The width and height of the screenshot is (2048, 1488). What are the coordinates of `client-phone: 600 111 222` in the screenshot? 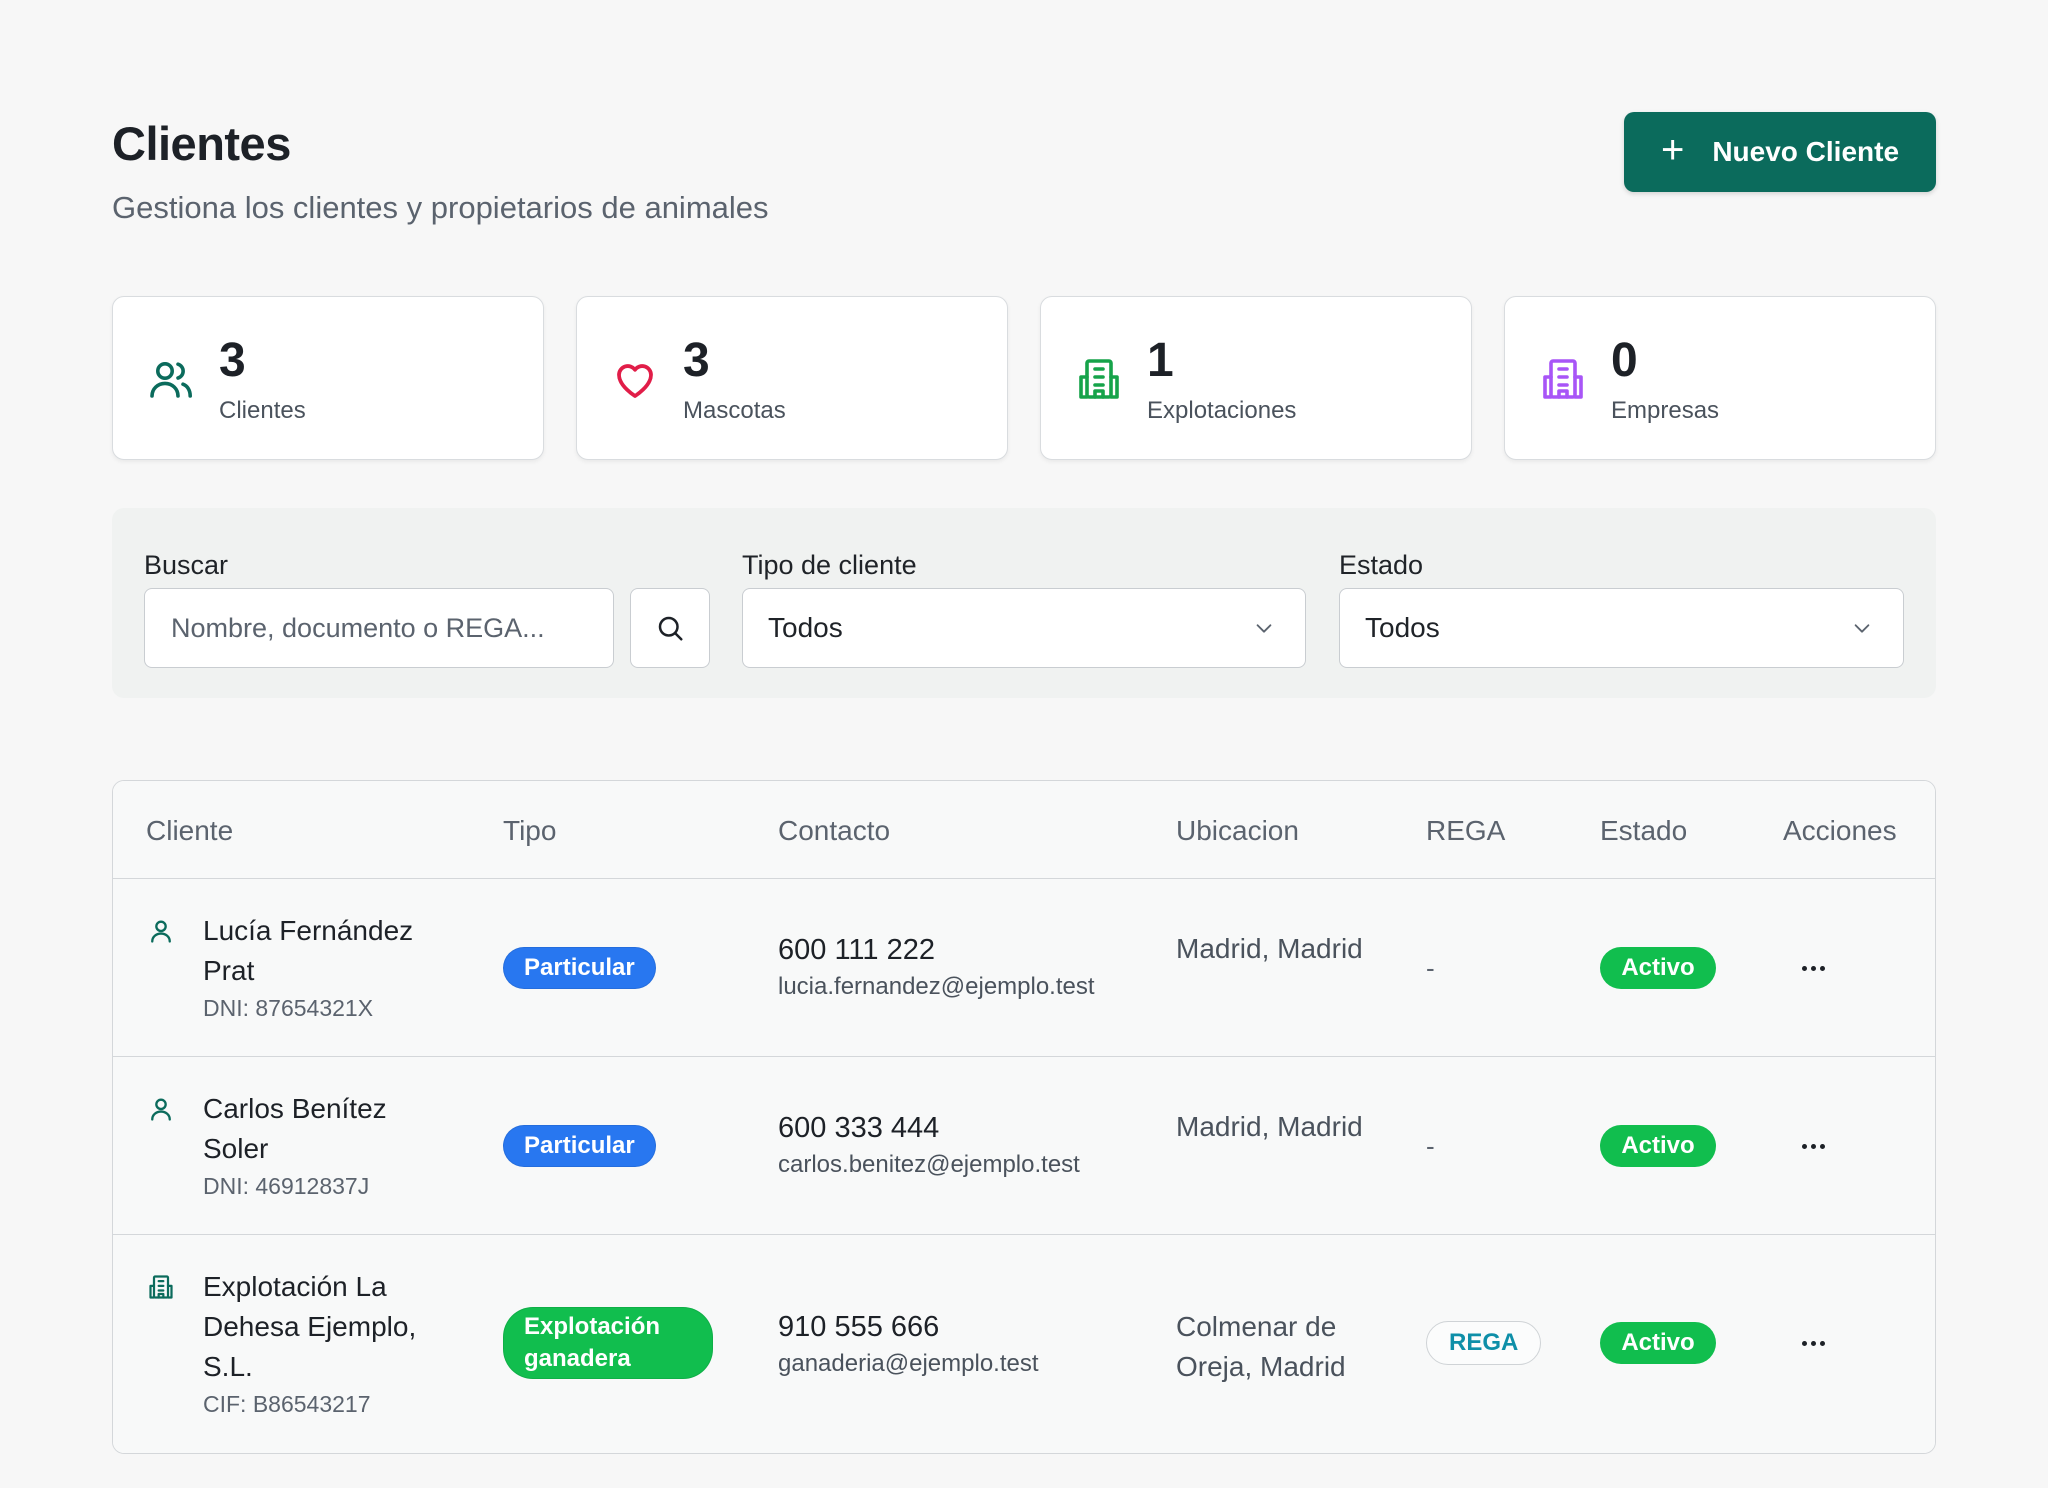 It's located at (856, 950).